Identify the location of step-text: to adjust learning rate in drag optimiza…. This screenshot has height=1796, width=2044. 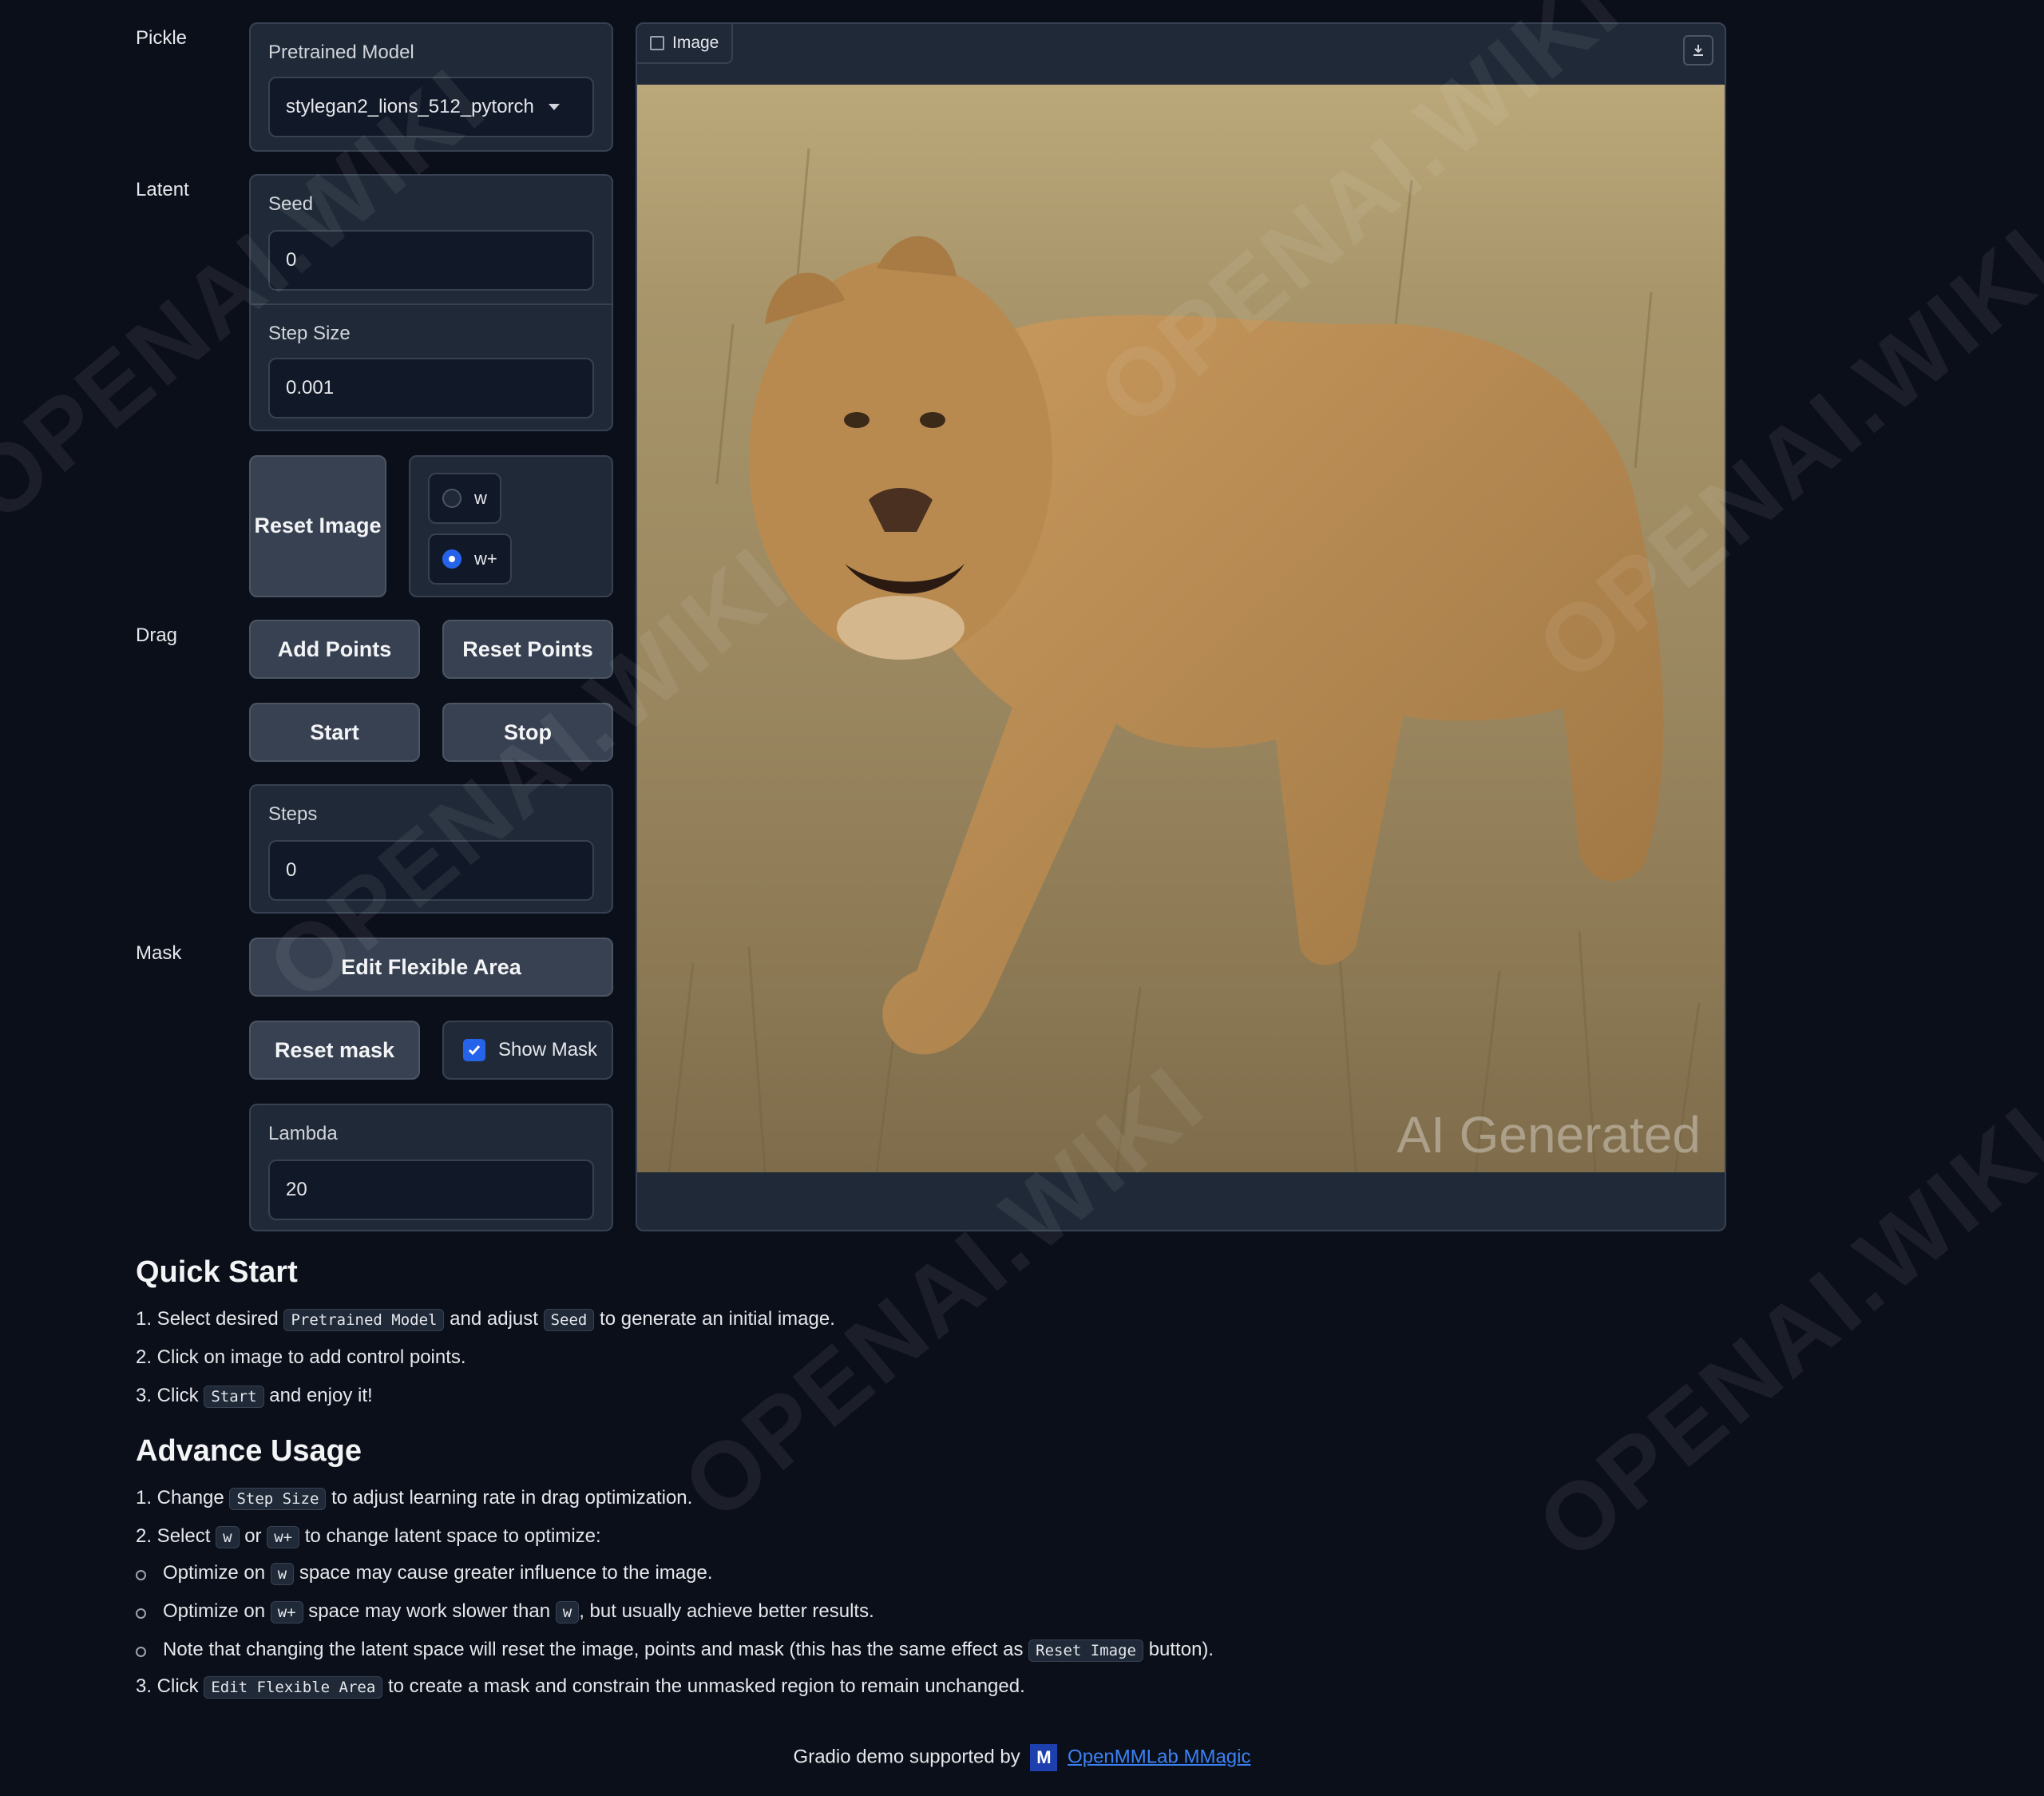
(512, 1498).